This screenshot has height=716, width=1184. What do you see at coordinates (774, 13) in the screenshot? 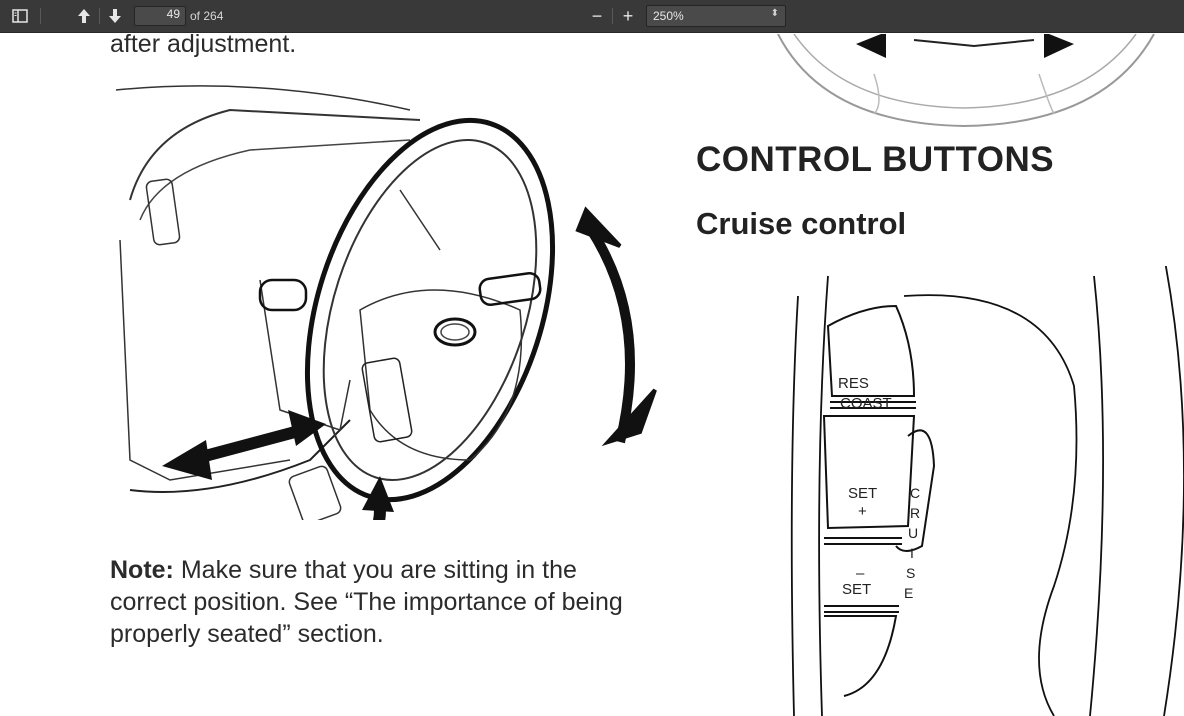
I see `select-caret-icon: ⬍` at bounding box center [774, 13].